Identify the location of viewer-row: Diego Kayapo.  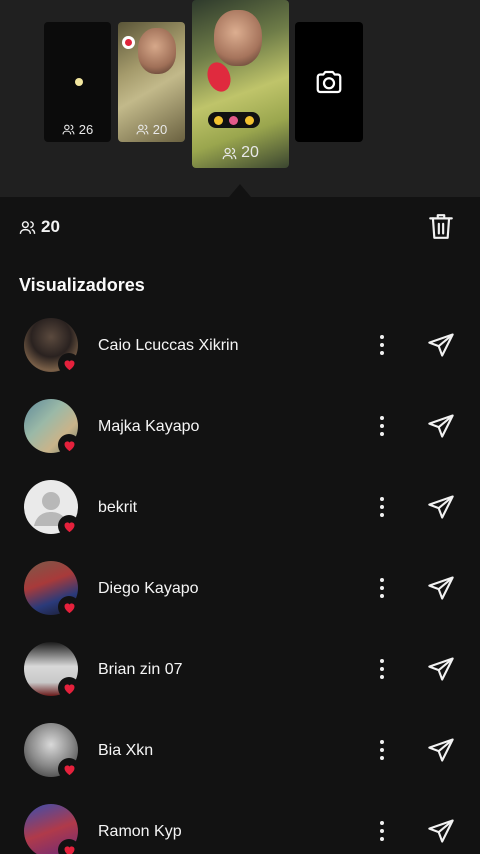
(240, 588).